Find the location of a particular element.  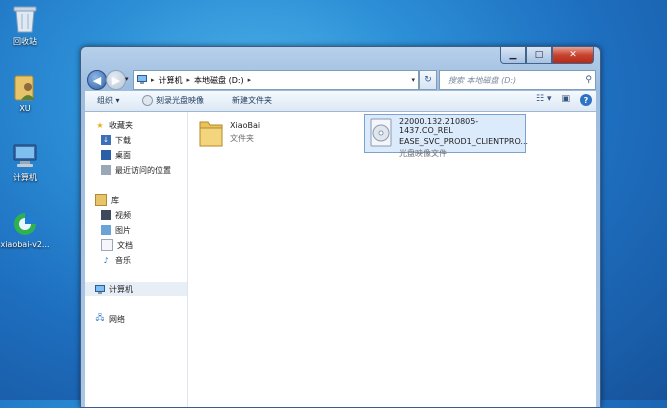

breadcrumb-computer: 计算机 is located at coordinates (171, 80).